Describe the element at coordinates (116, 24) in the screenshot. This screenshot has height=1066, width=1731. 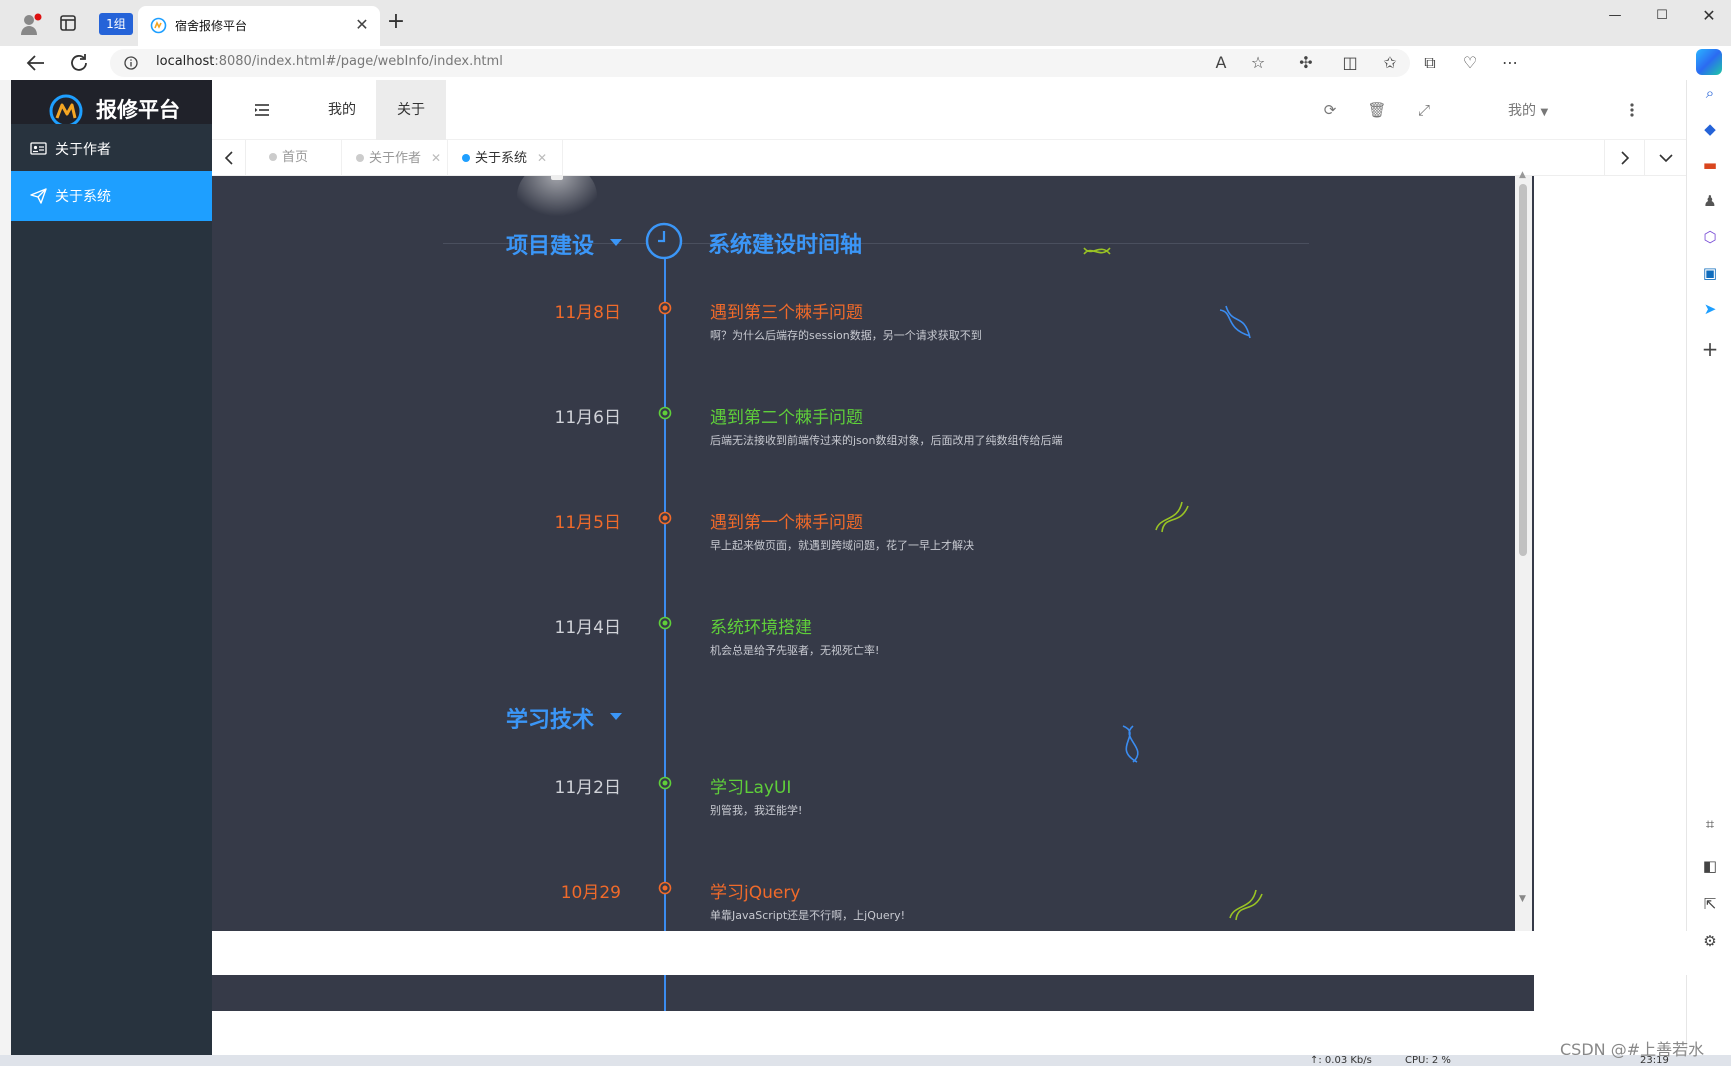
I see `tab-group-label: 1组` at that location.